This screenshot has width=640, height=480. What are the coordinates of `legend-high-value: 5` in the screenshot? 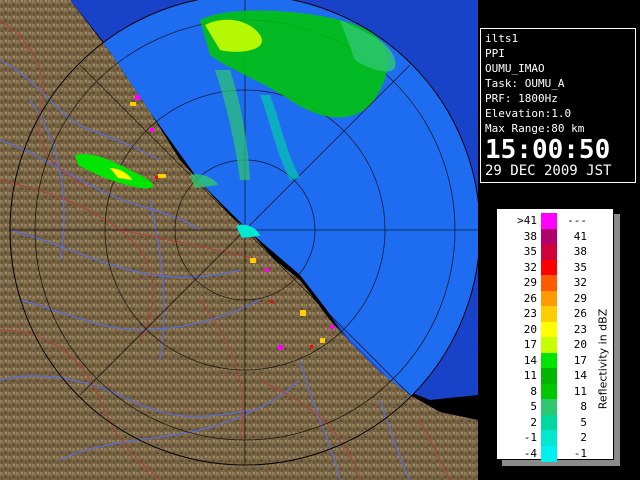 It's located at (583, 422).